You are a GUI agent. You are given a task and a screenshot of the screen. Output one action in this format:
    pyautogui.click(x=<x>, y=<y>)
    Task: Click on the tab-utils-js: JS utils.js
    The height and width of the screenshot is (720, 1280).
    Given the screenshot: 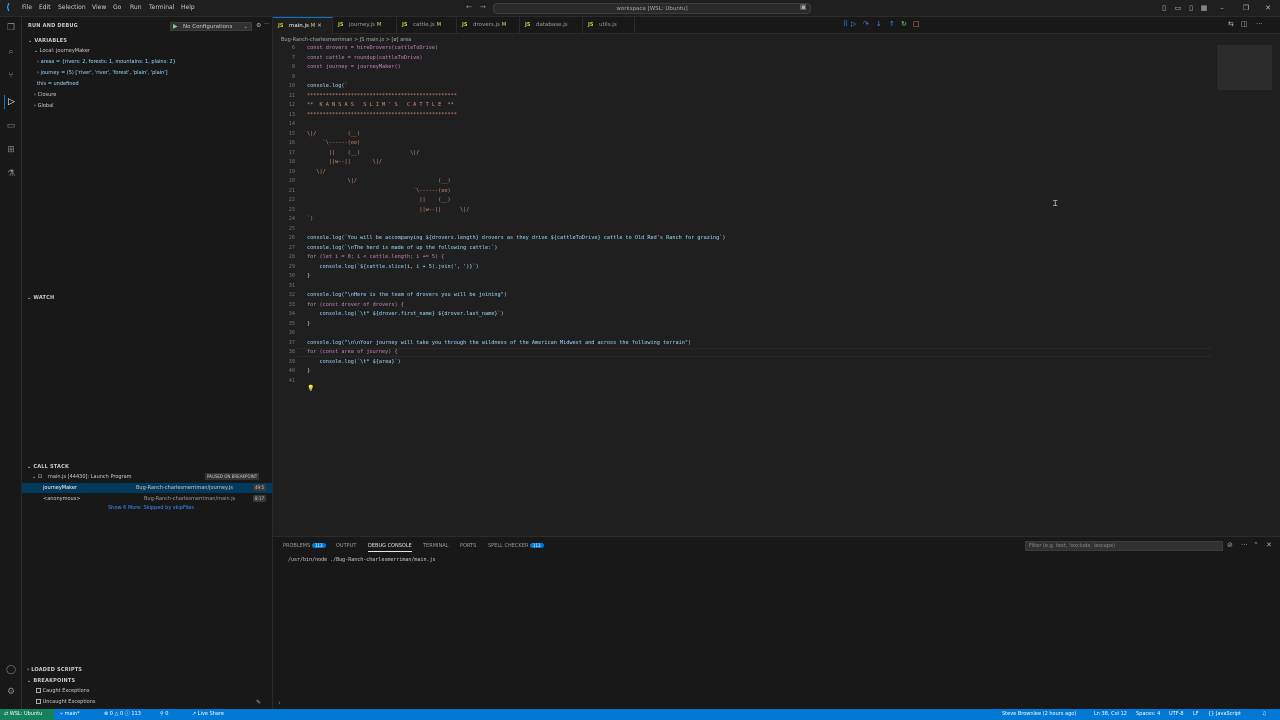 What is the action you would take?
    pyautogui.click(x=609, y=25)
    